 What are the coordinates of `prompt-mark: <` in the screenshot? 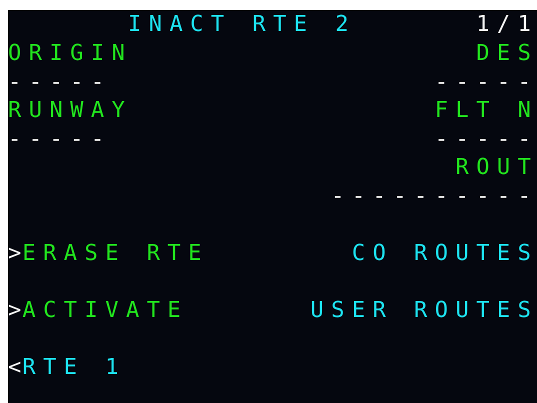 It's located at (15, 368).